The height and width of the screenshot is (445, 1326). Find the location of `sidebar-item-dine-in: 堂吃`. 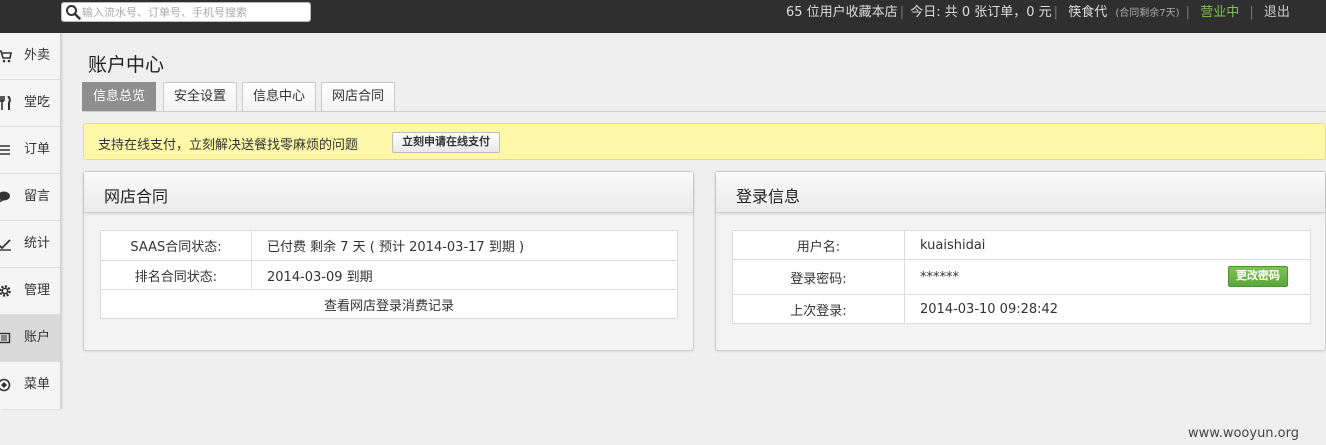

sidebar-item-dine-in: 堂吃 is located at coordinates (30, 103).